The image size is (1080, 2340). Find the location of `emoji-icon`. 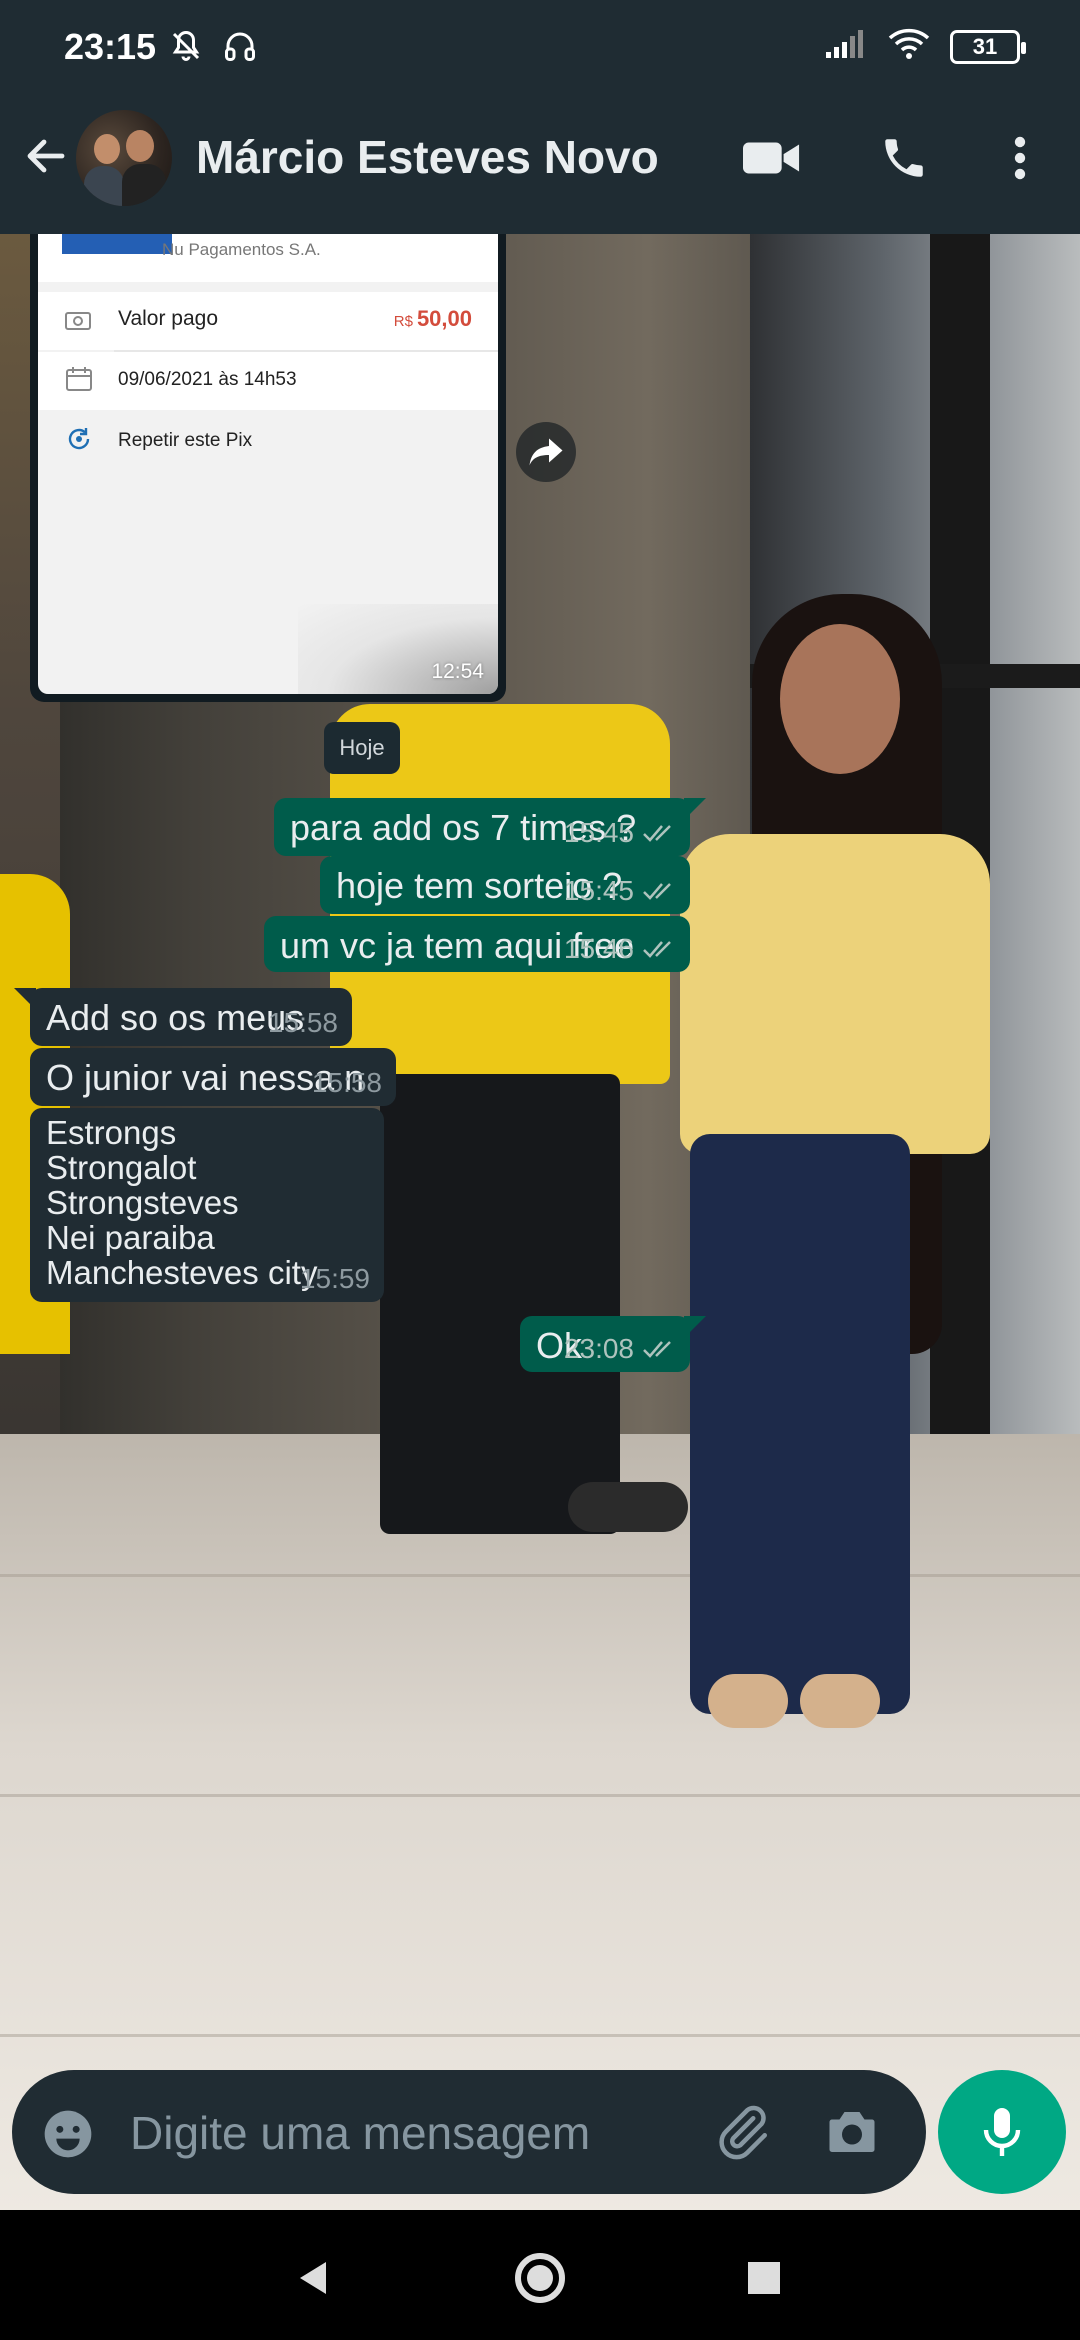

emoji-icon is located at coordinates (68, 2134).